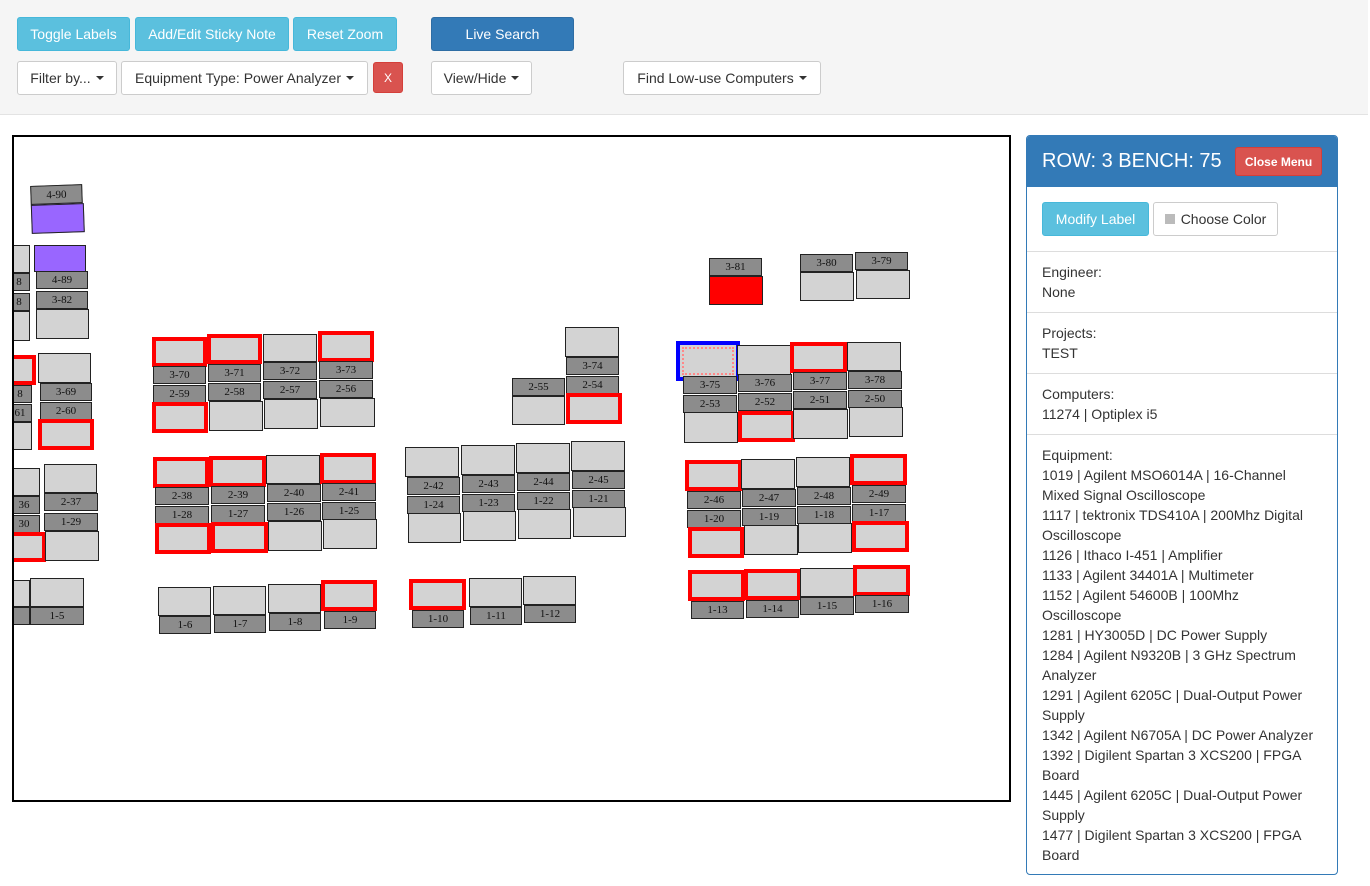  I want to click on bench-2-44: 2-44, so click(543, 482).